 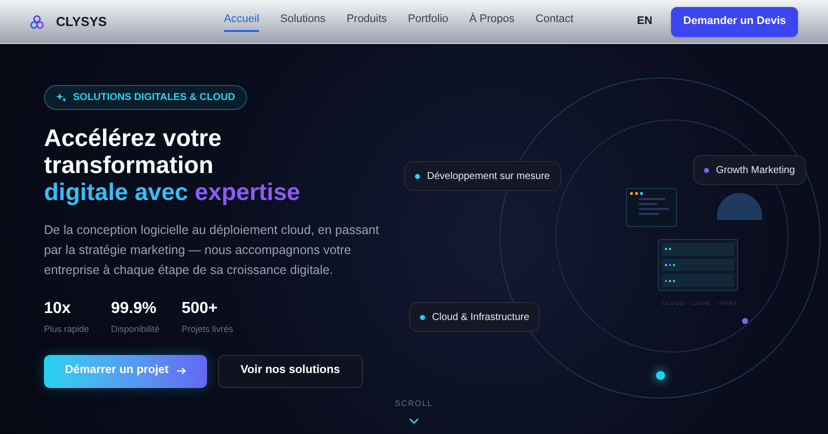 What do you see at coordinates (81, 21) in the screenshot?
I see `brand-name: CLYSYS` at bounding box center [81, 21].